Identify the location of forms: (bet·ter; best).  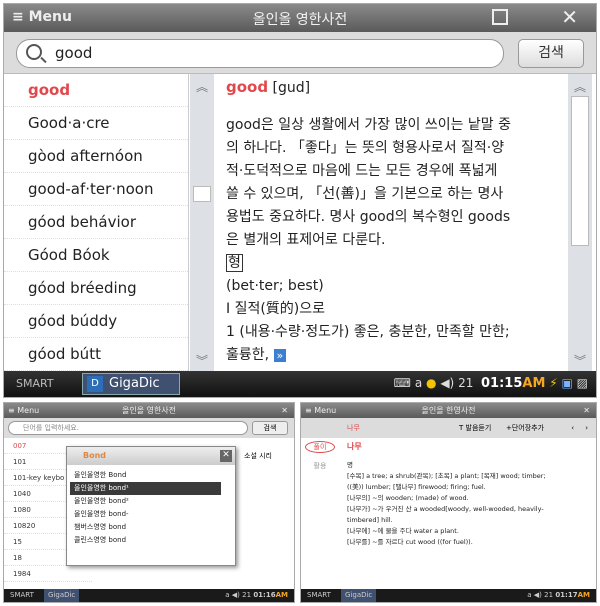
(275, 286).